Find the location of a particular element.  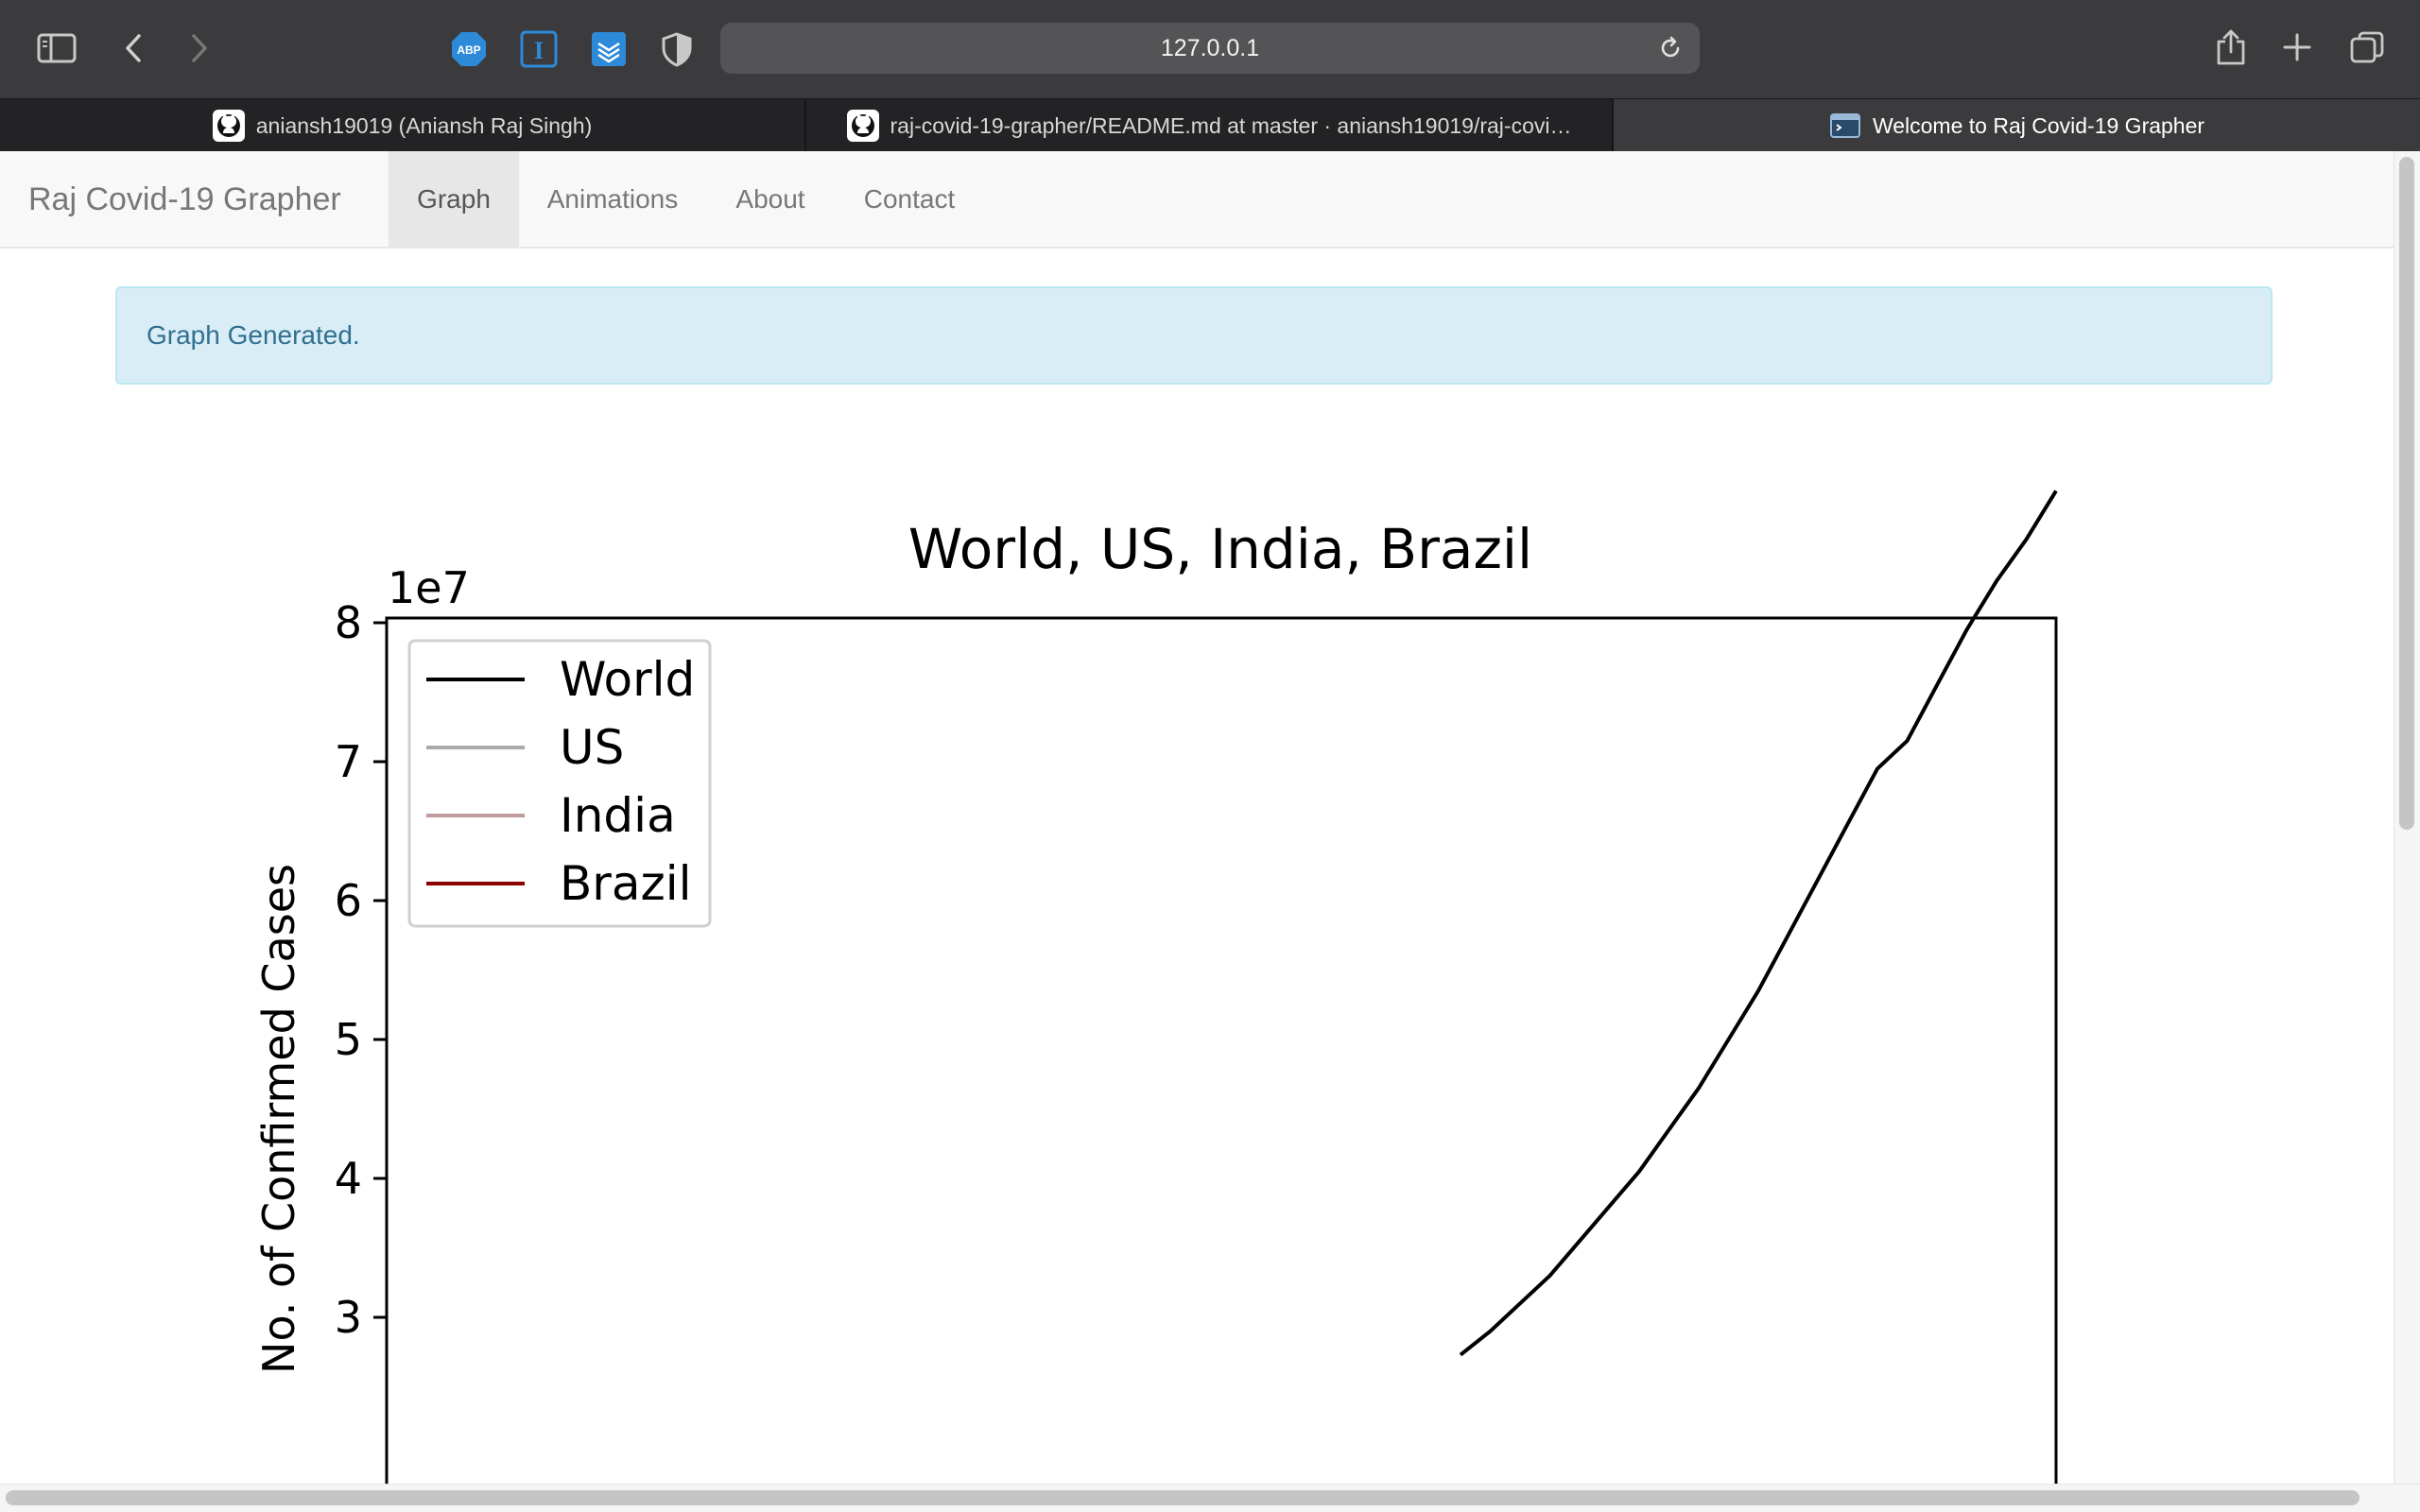

terminal-window-icon is located at coordinates (1844, 125).